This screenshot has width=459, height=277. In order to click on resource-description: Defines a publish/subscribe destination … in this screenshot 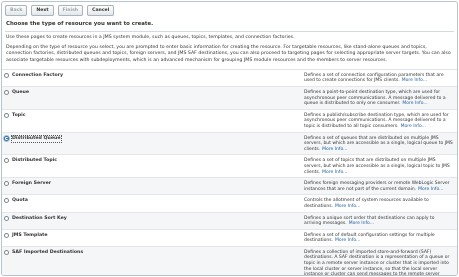, I will do `click(376, 120)`.